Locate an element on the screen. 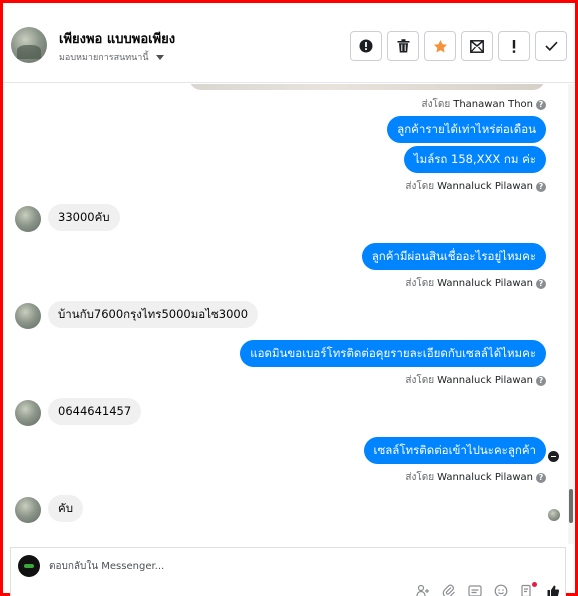  incoming-message: บ้านกับ7600กรุงไทร5000มอไซ3000 is located at coordinates (153, 314).